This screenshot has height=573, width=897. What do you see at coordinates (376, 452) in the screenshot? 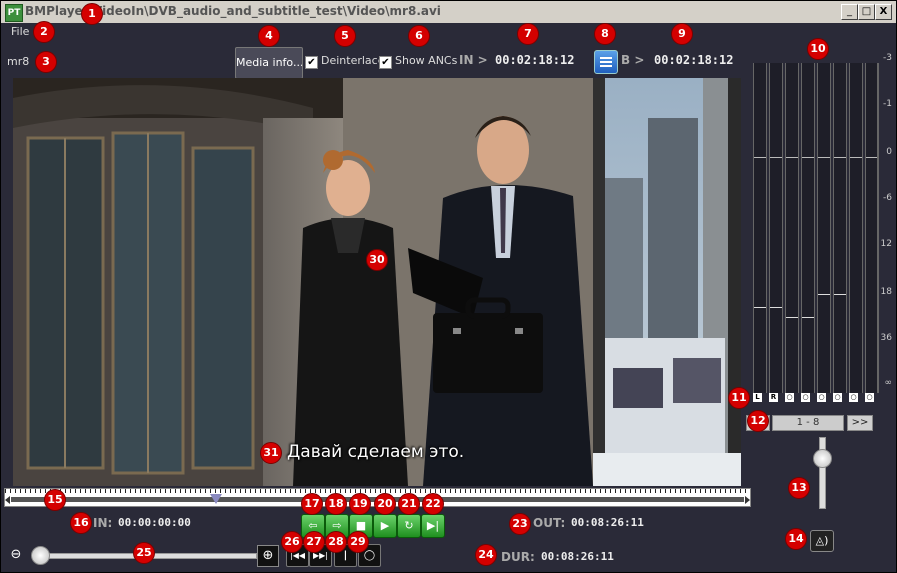
I see `subtitle-text: Давай сделаем это.` at bounding box center [376, 452].